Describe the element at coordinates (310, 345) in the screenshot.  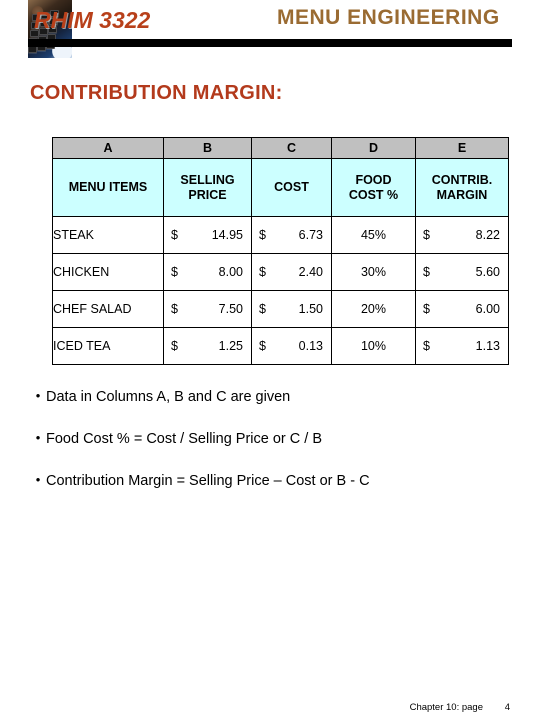
I see `cell-cost-value: 0.13` at that location.